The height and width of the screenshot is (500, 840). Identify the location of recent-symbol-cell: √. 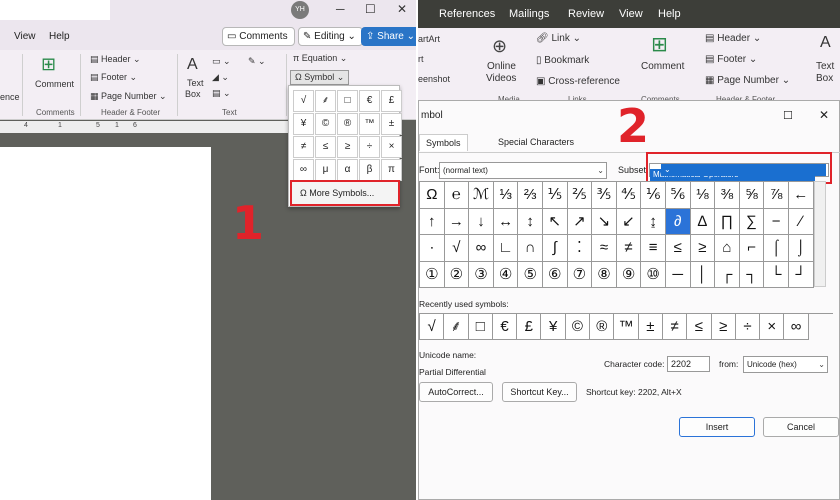
(432, 327).